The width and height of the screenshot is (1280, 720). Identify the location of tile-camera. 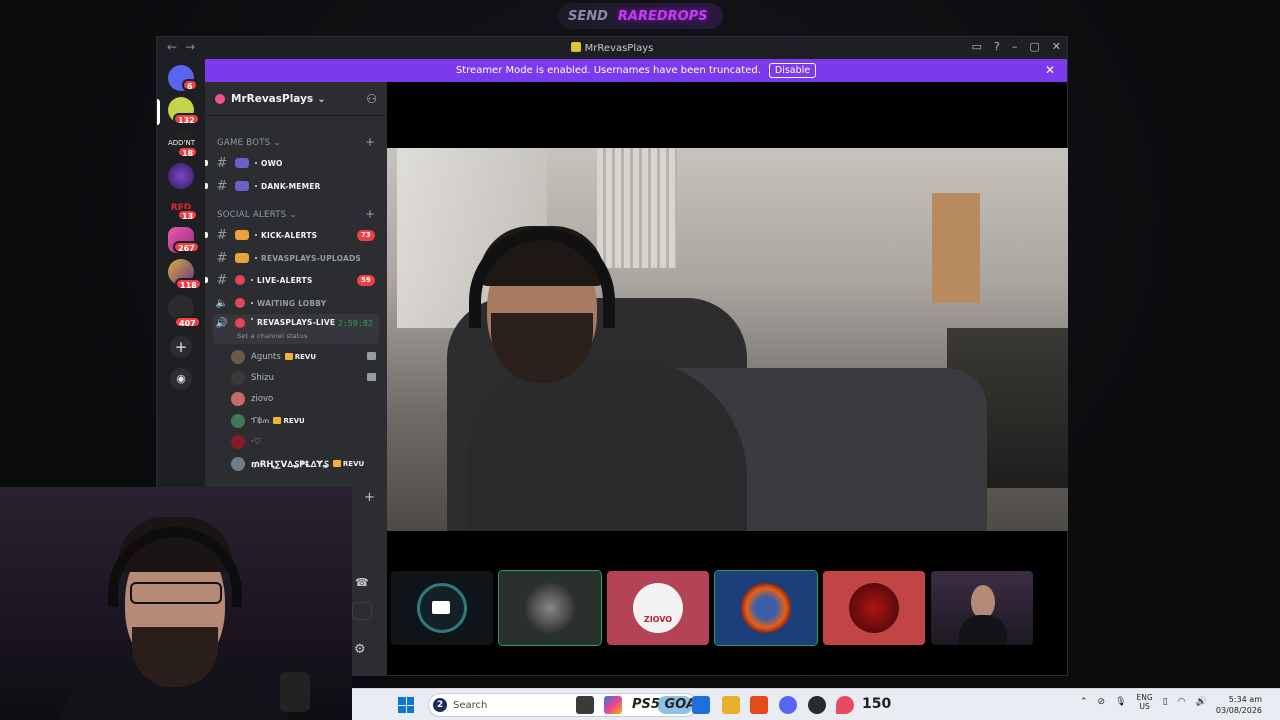
(442, 608).